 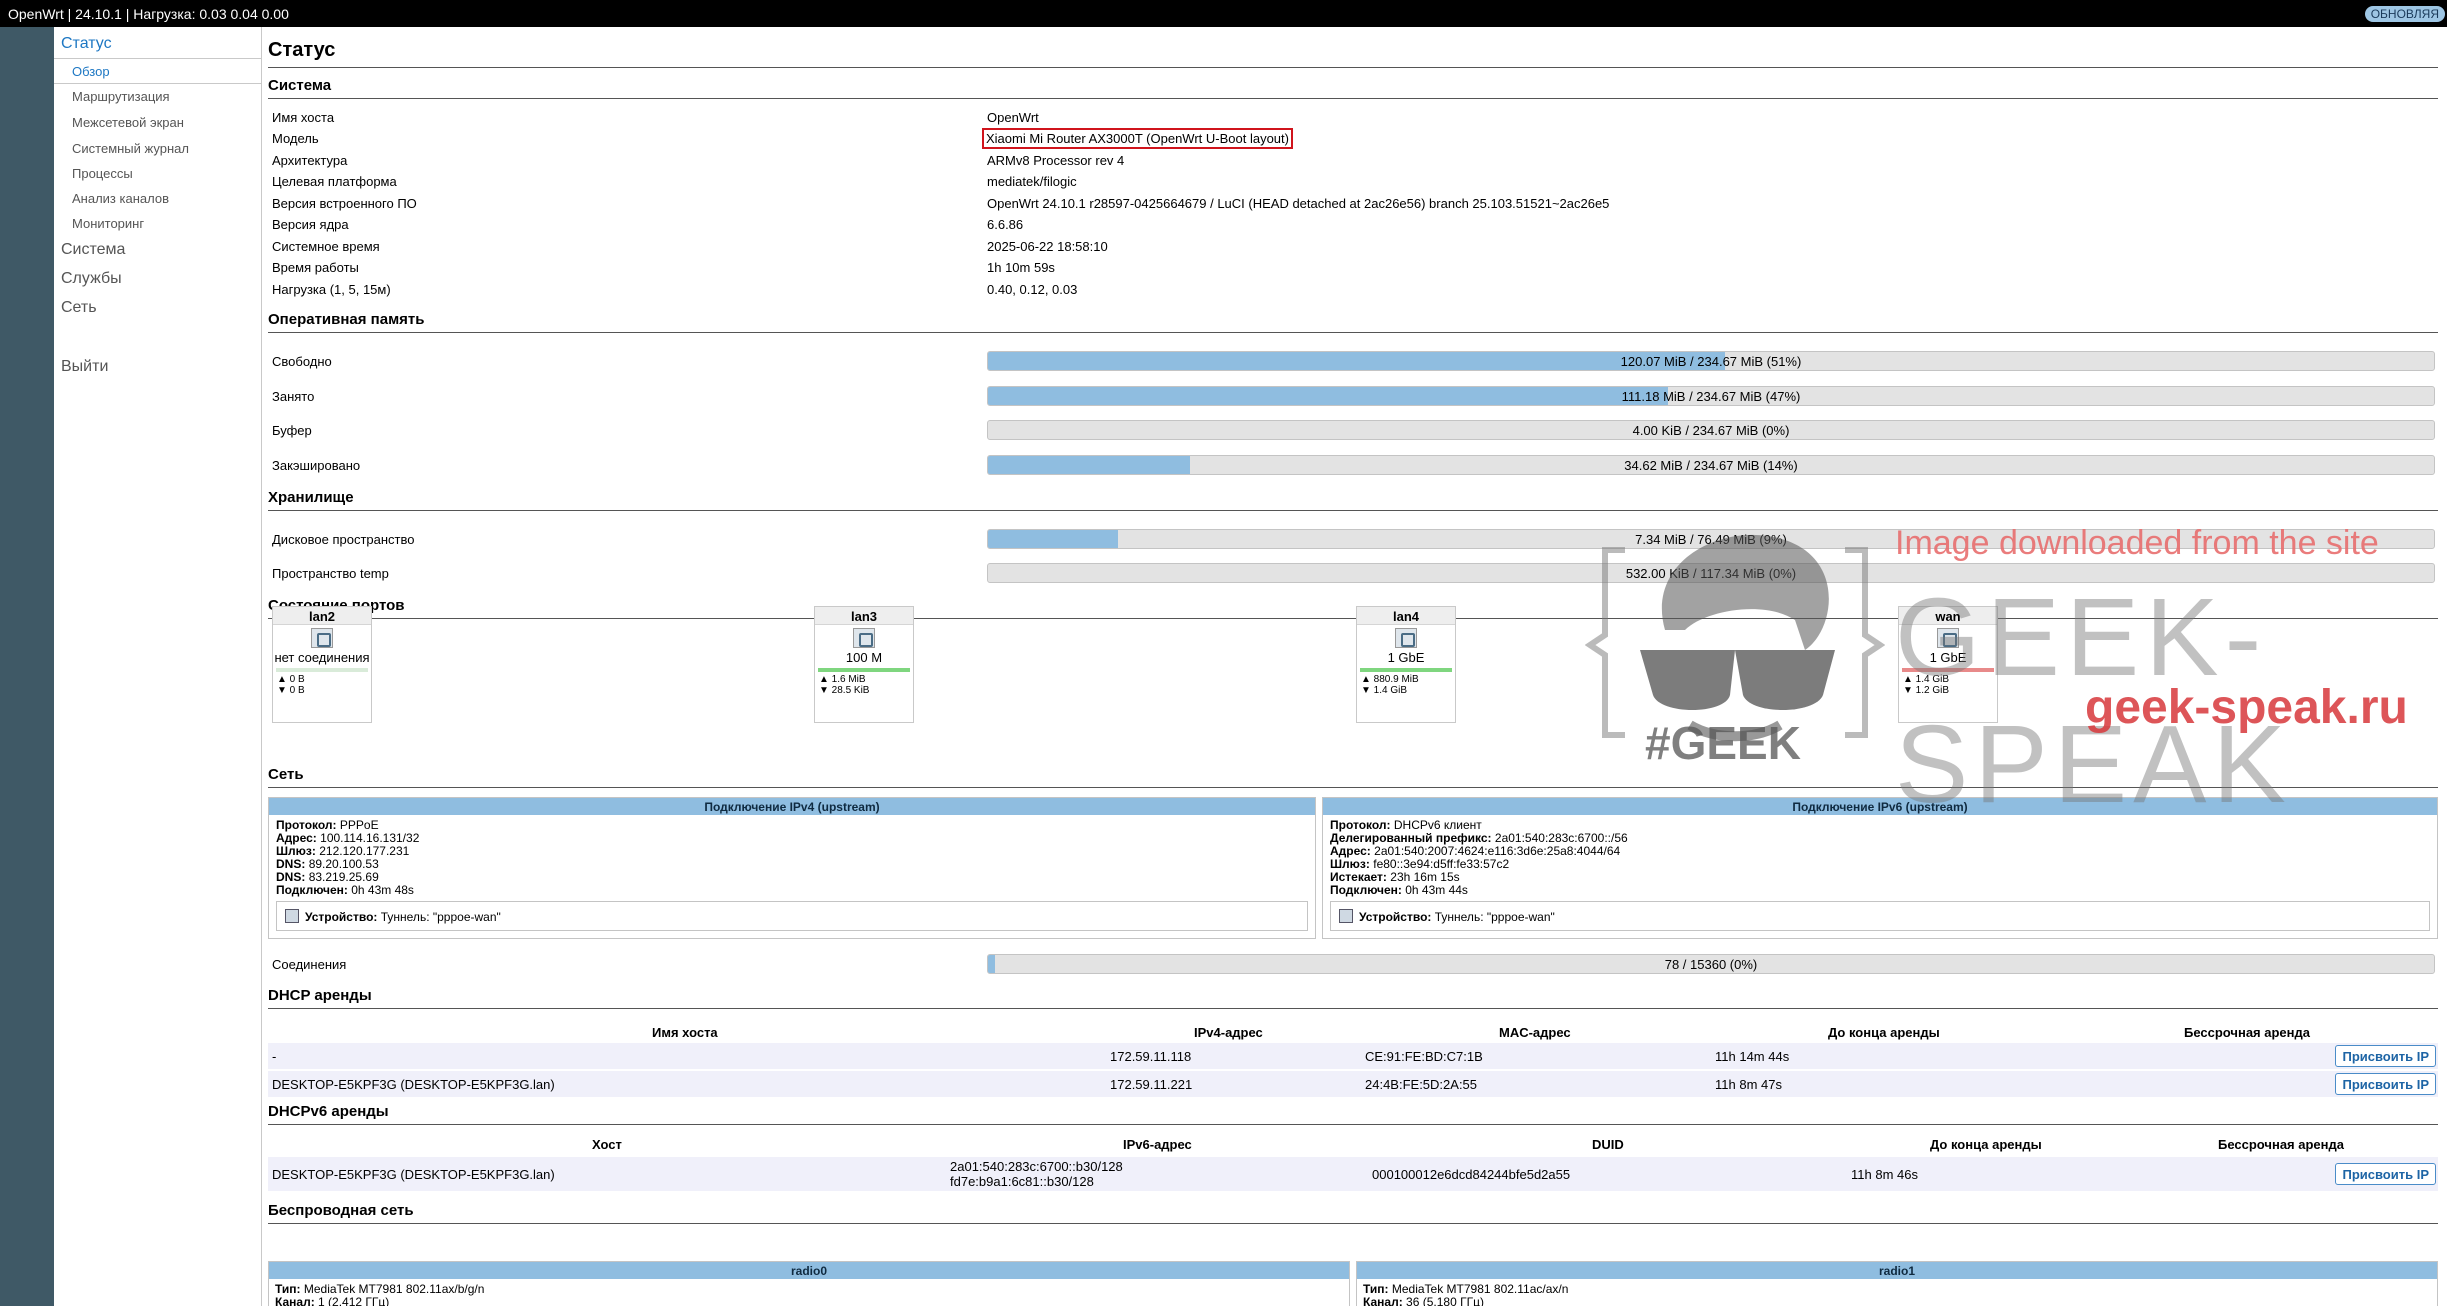 What do you see at coordinates (685, 1032) in the screenshot?
I see `dhcp-col-host: Имя хоста` at bounding box center [685, 1032].